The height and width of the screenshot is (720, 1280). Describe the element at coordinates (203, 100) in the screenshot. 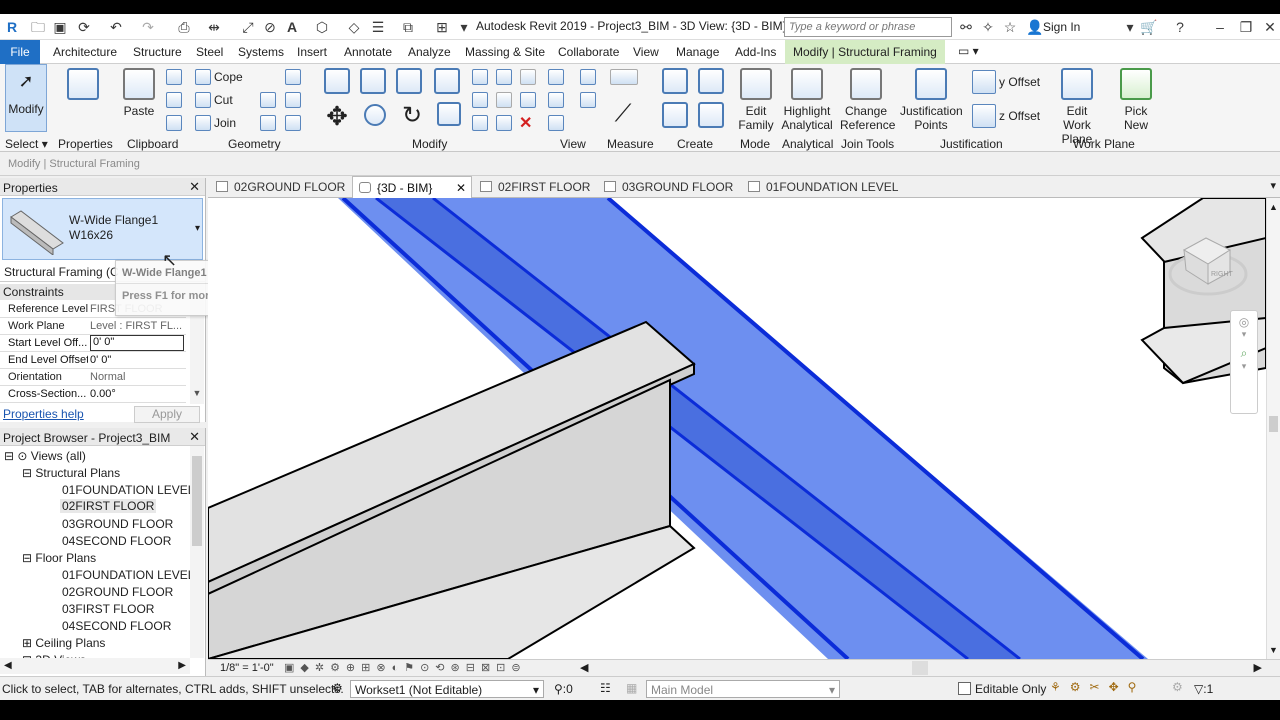

I see `cut-geometry-icon` at that location.